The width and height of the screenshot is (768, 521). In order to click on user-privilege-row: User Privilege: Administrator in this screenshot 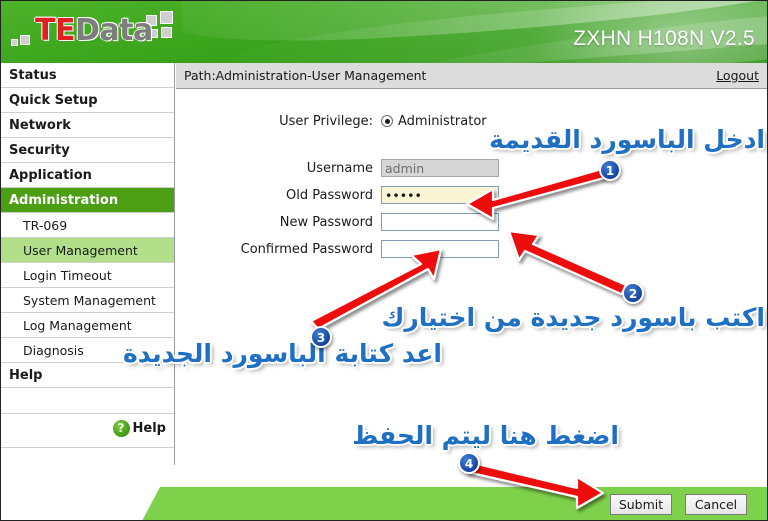, I will do `click(471, 121)`.